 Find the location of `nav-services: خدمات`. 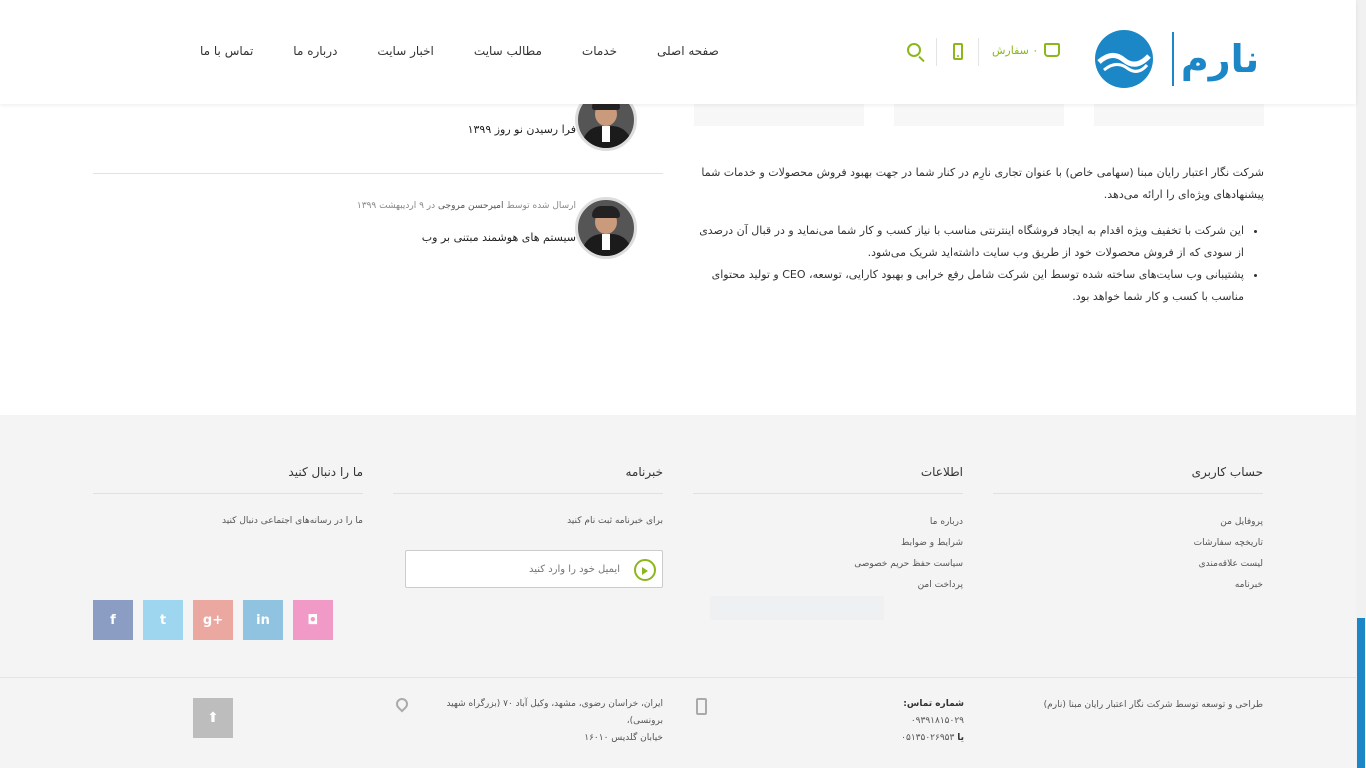

nav-services: خدمات is located at coordinates (599, 51).